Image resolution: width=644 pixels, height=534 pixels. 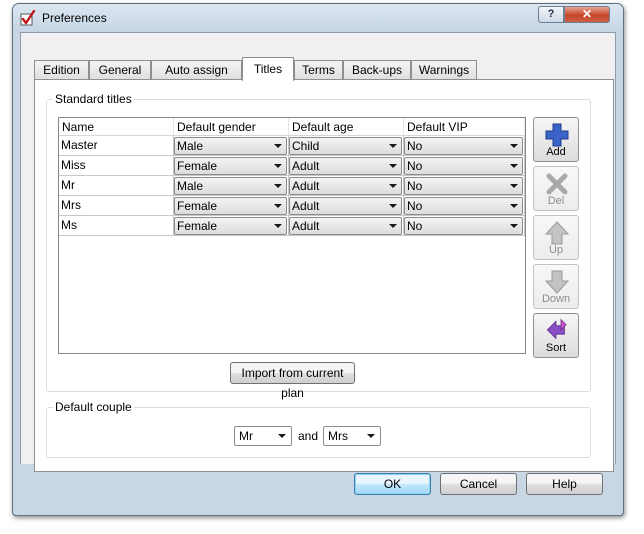 I want to click on column-header-name: Name, so click(x=116, y=127).